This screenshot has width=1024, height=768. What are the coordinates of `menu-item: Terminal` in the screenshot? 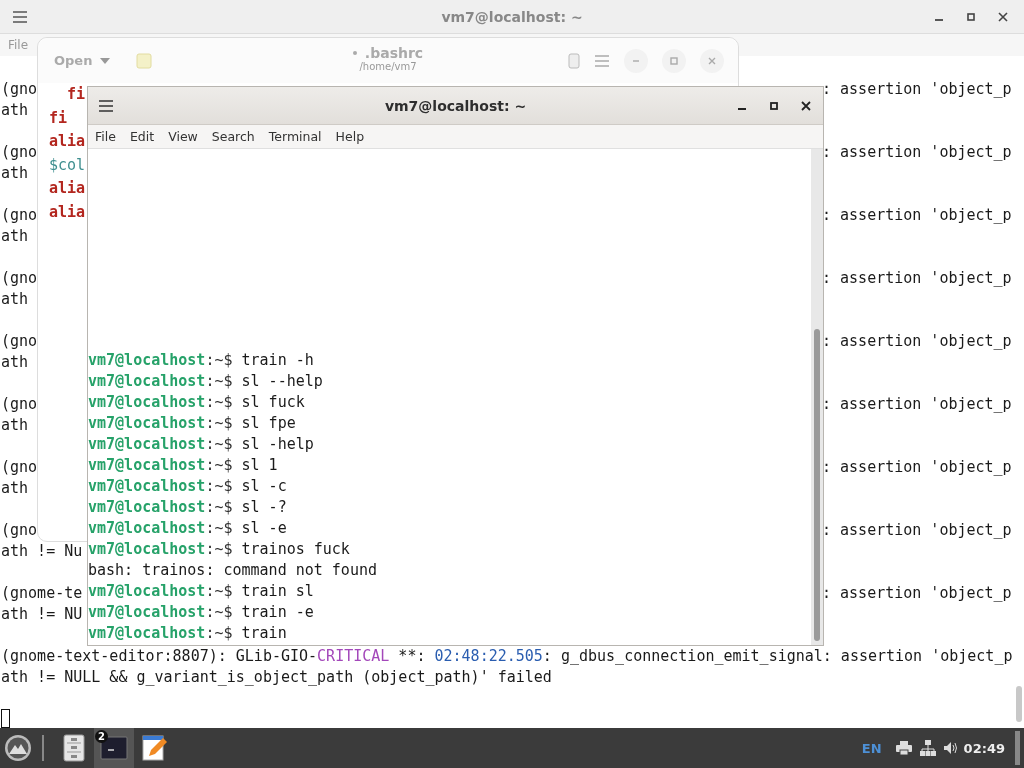 It's located at (295, 136).